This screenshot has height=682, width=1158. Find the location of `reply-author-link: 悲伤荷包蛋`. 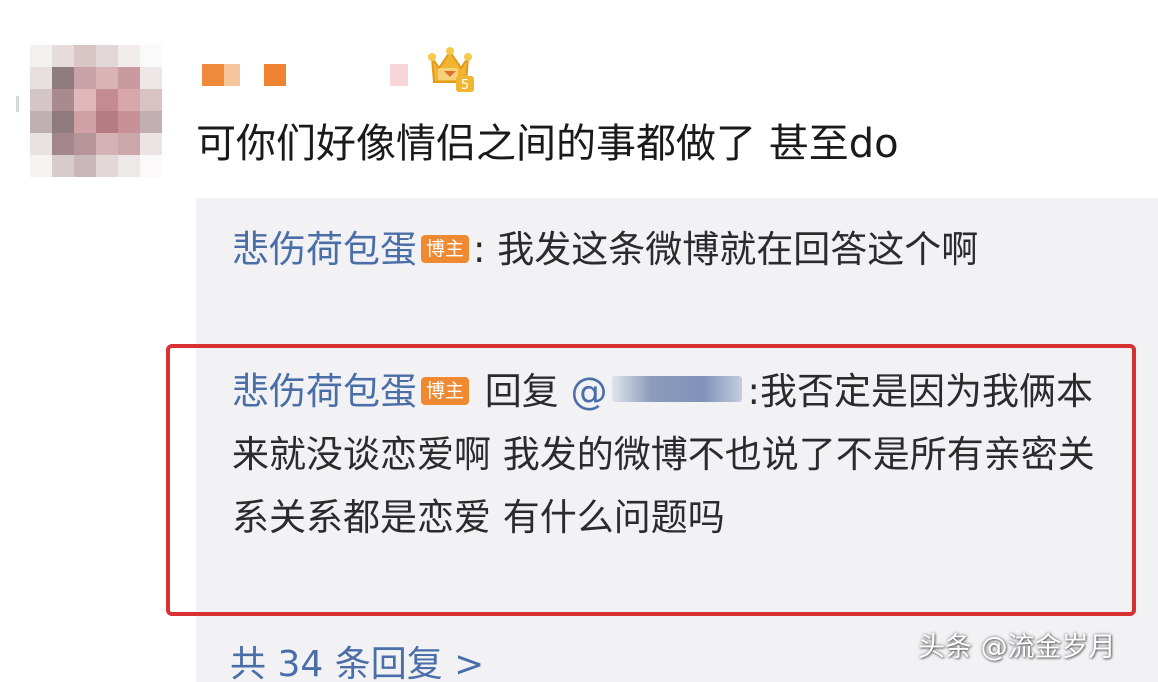

reply-author-link: 悲伤荷包蛋 is located at coordinates (324, 249).